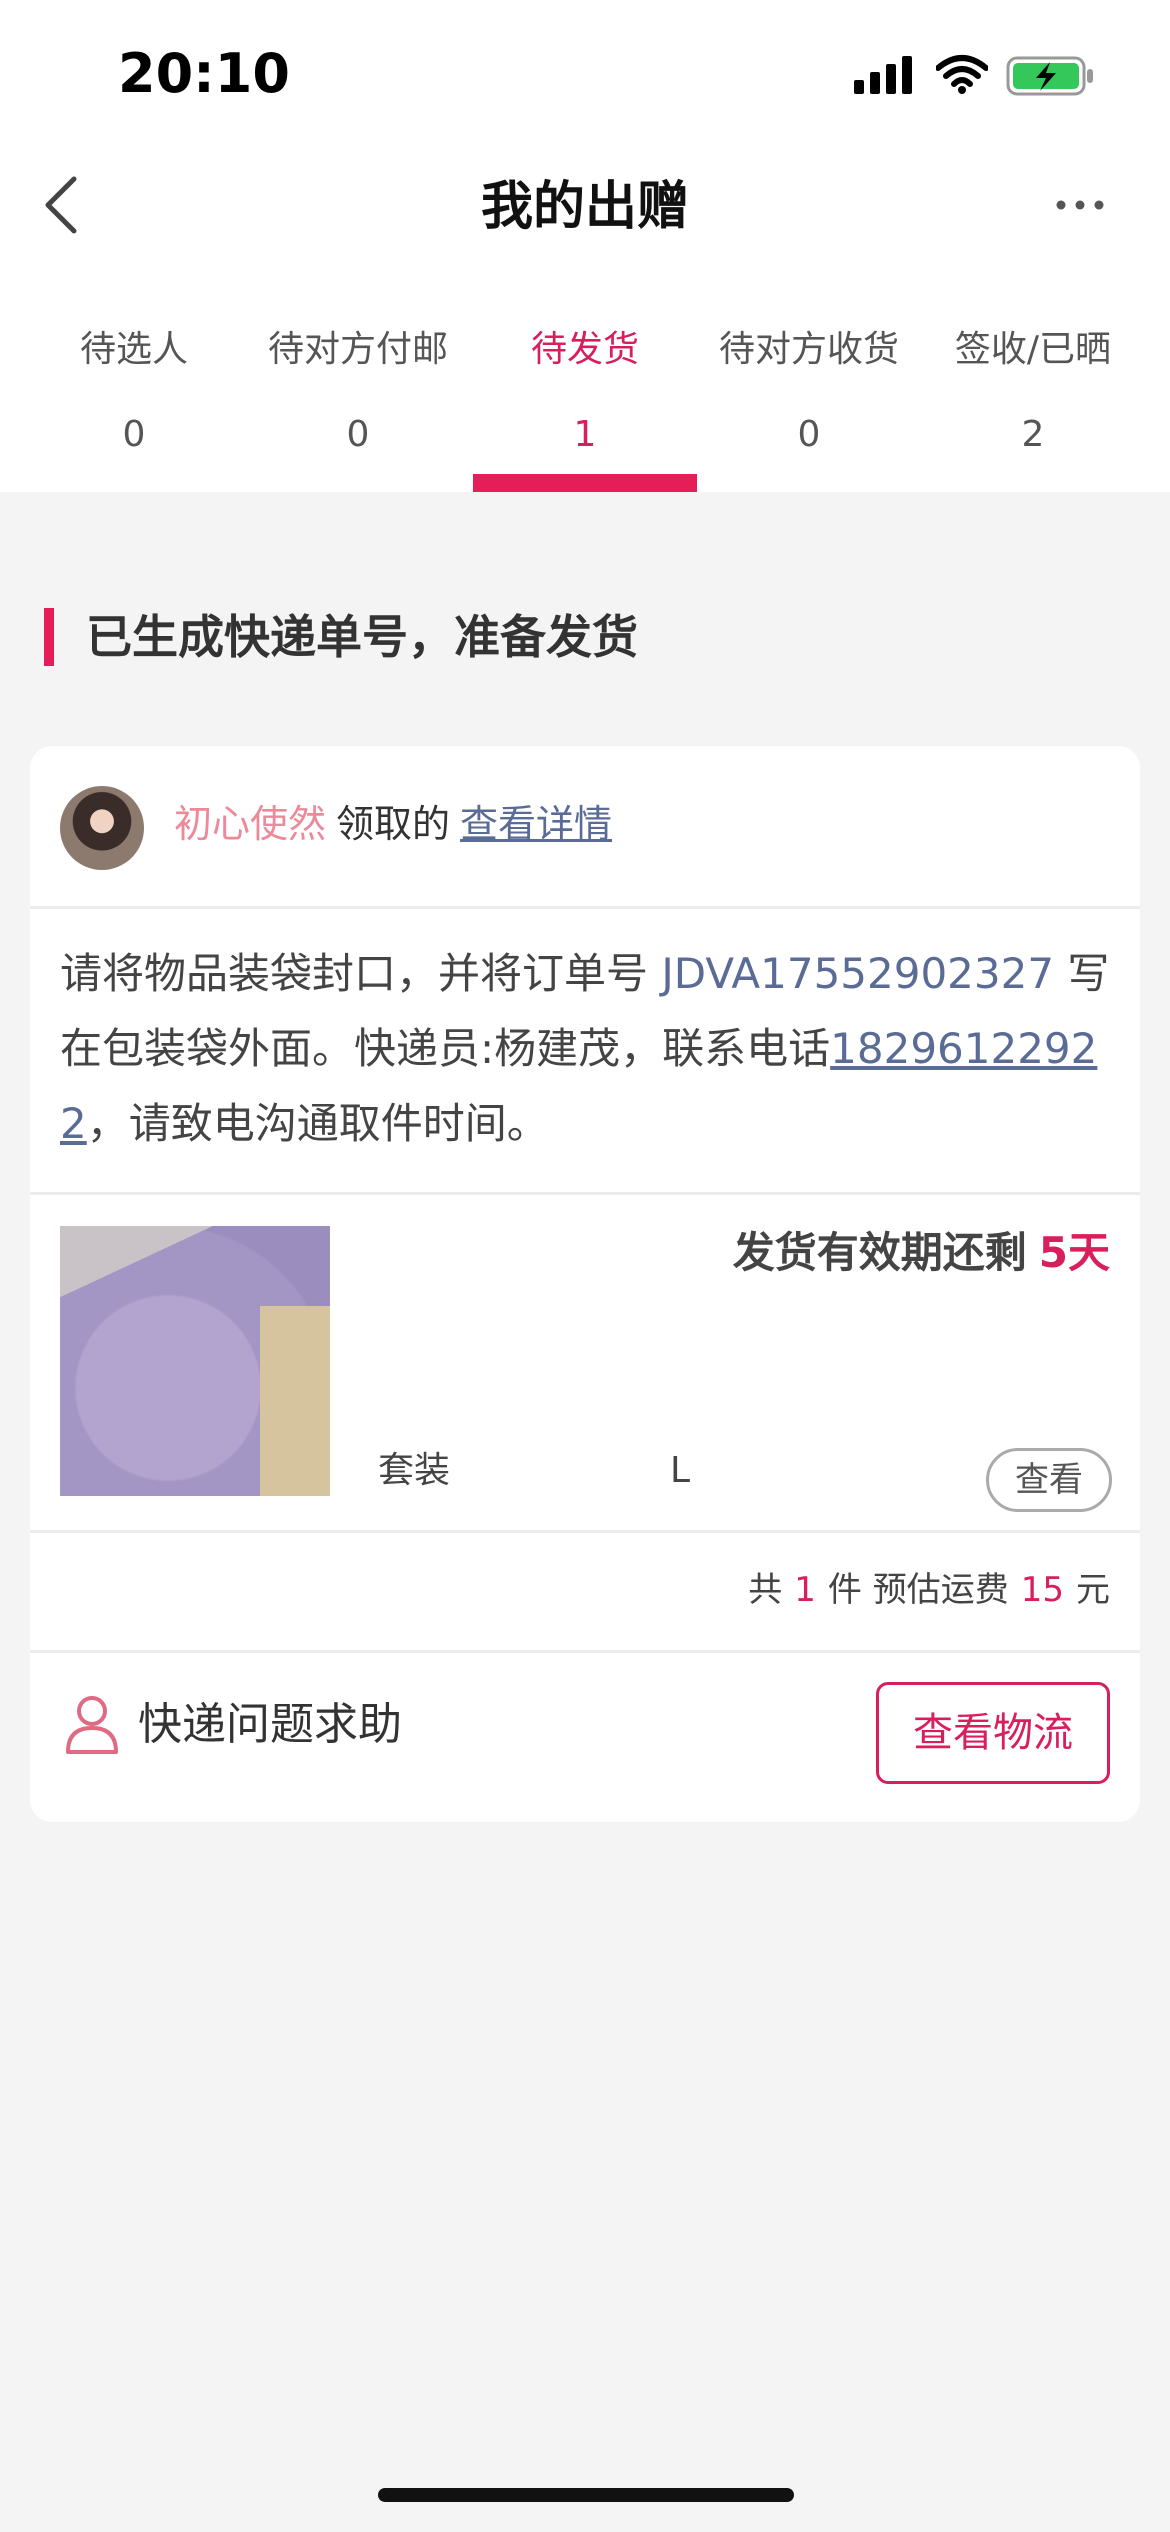 This screenshot has width=1170, height=2532. I want to click on claim-info: 初心使然 领取的 查看详情, so click(393, 824).